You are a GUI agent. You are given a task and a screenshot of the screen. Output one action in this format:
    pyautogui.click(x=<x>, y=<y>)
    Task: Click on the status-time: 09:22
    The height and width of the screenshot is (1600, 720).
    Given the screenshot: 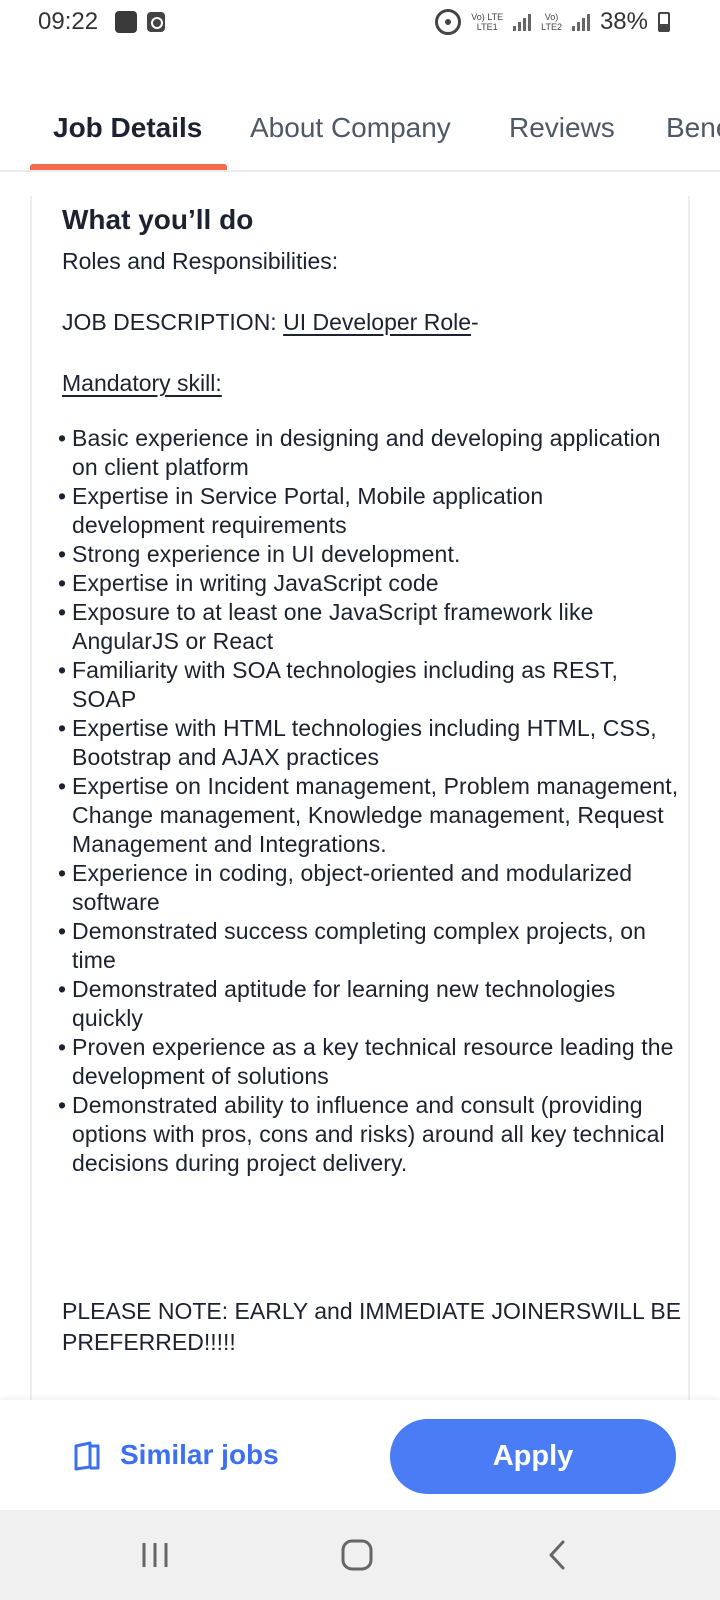 What is the action you would take?
    pyautogui.click(x=68, y=21)
    